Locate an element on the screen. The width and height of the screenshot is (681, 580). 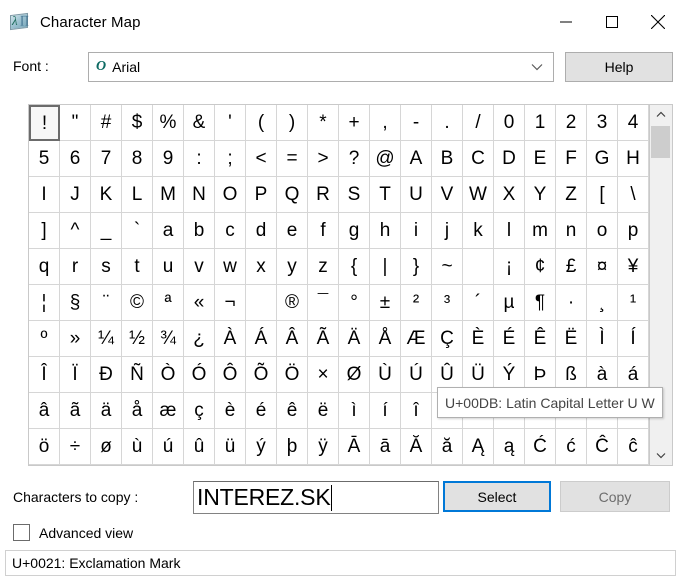
advanced-view-row: Advanced view is located at coordinates (73, 532).